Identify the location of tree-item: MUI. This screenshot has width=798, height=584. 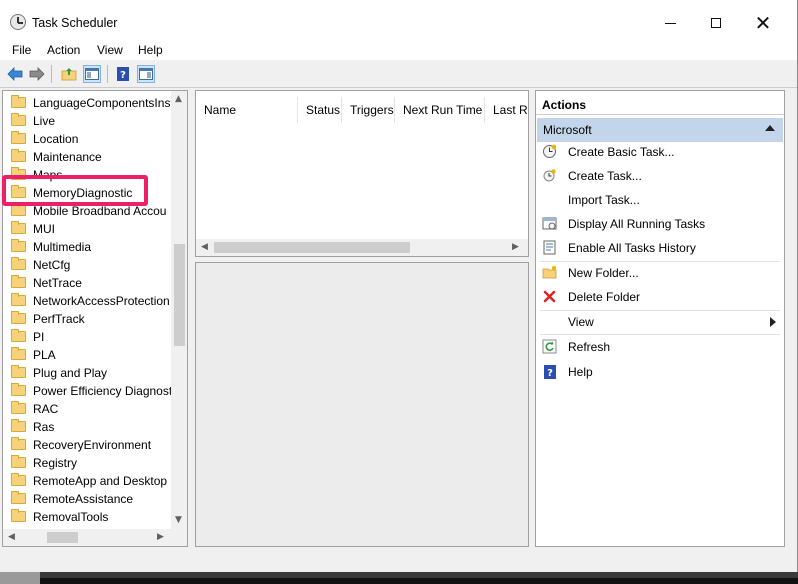
(88, 229).